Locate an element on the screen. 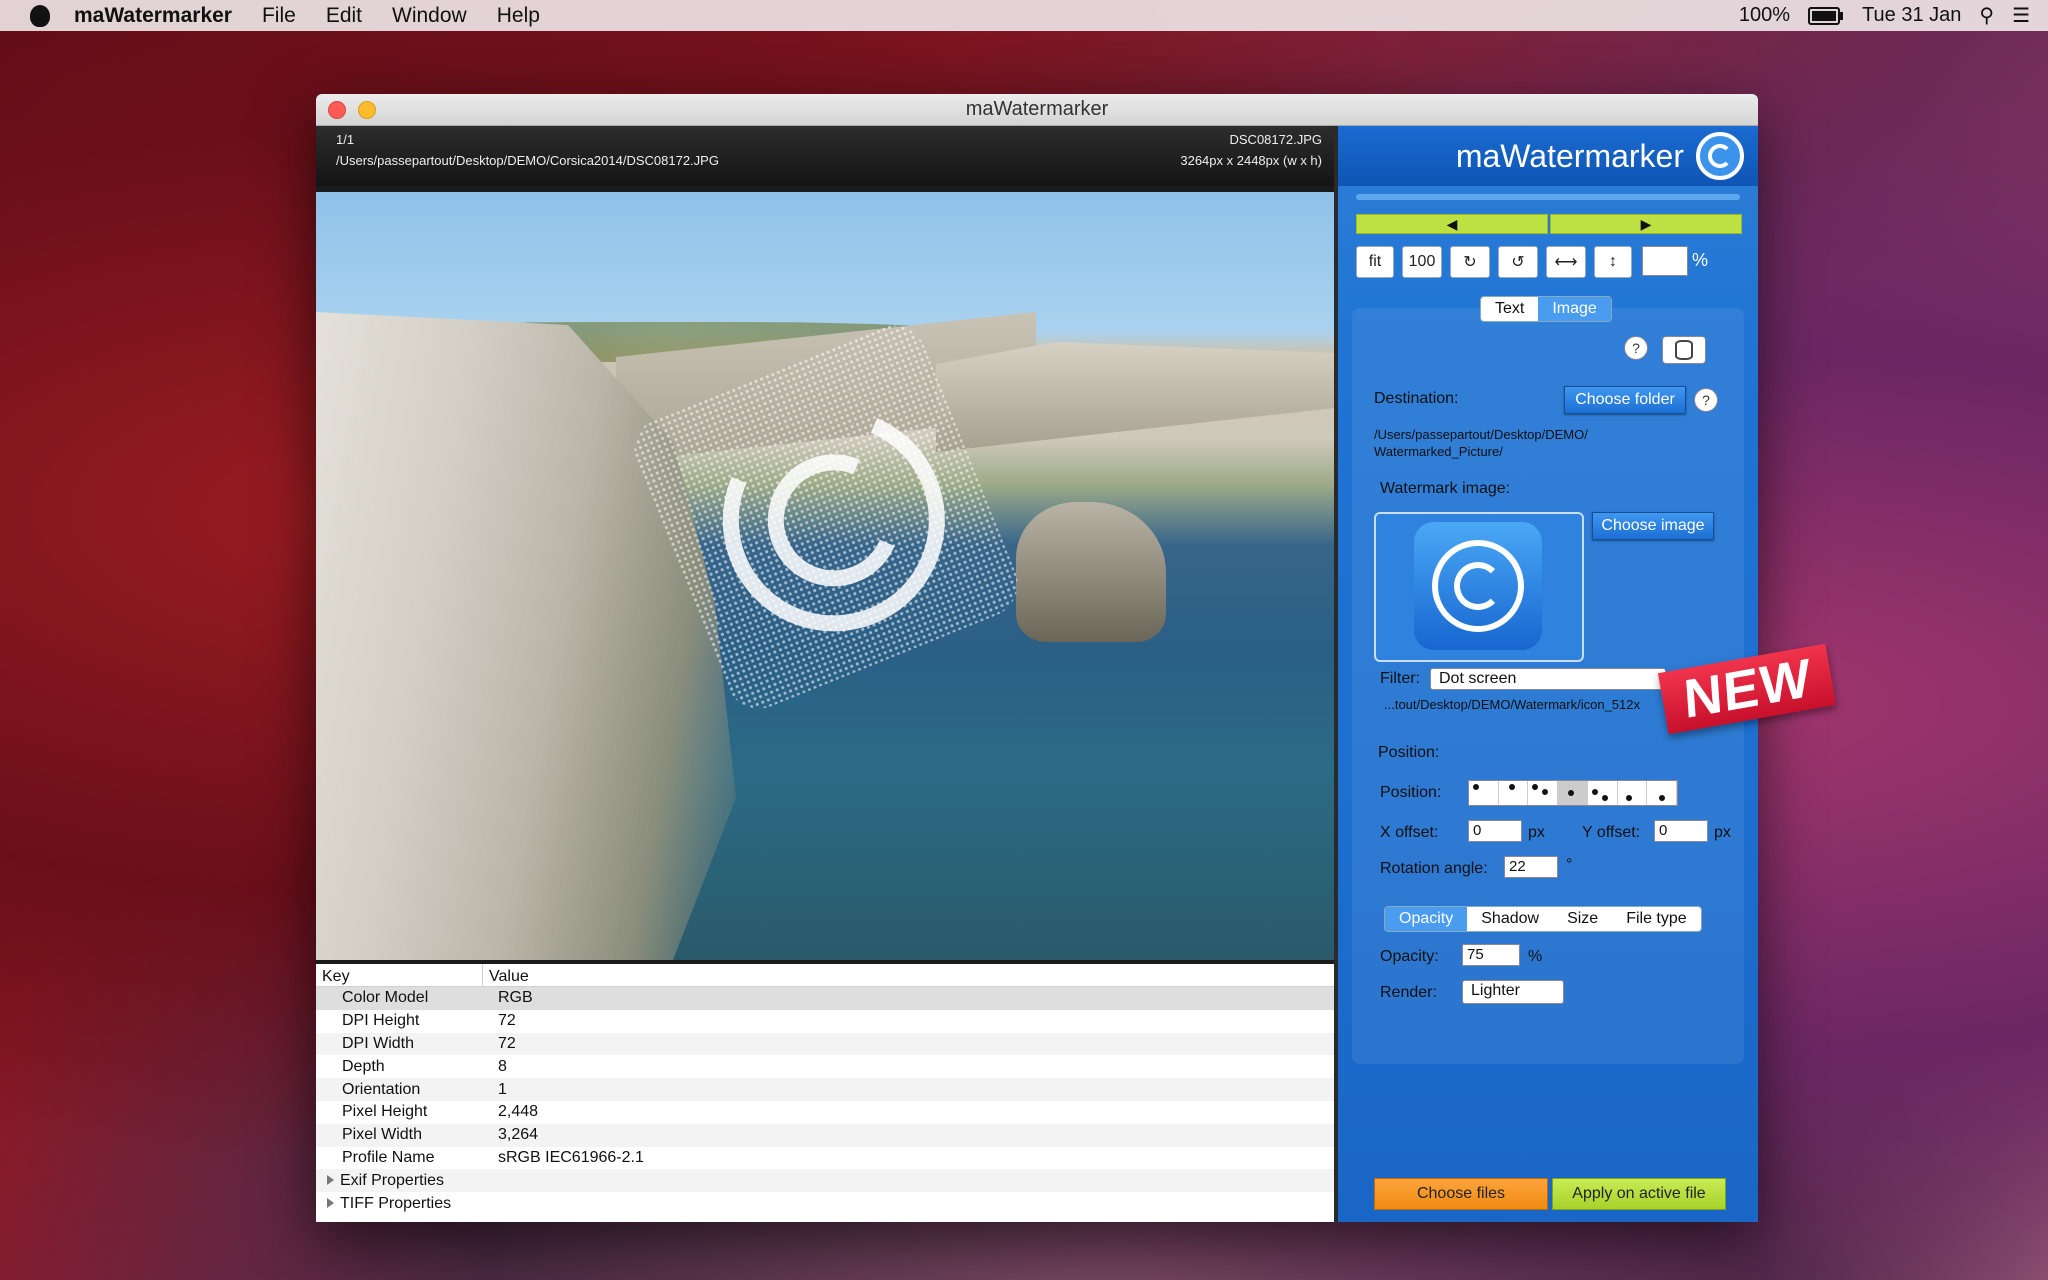 The image size is (2048, 1280). watermark-path: ...tout/Desktop/DEMO/Watermark/icon_512x is located at coordinates (1512, 704).